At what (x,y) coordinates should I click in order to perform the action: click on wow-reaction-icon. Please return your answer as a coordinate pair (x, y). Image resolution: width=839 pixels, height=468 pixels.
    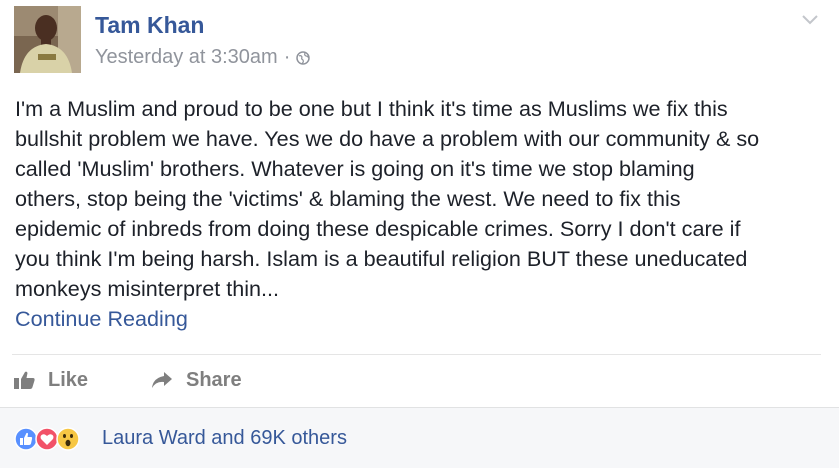
    Looking at the image, I should click on (68, 439).